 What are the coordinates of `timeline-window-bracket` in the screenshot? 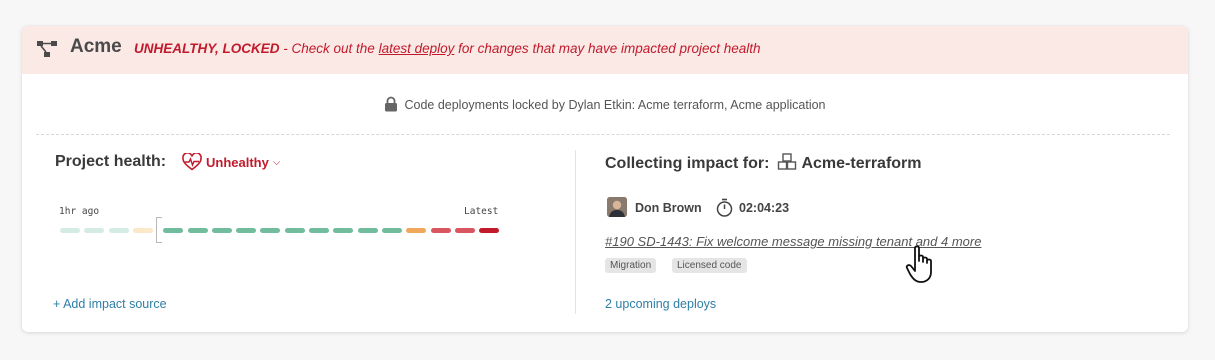 It's located at (159, 230).